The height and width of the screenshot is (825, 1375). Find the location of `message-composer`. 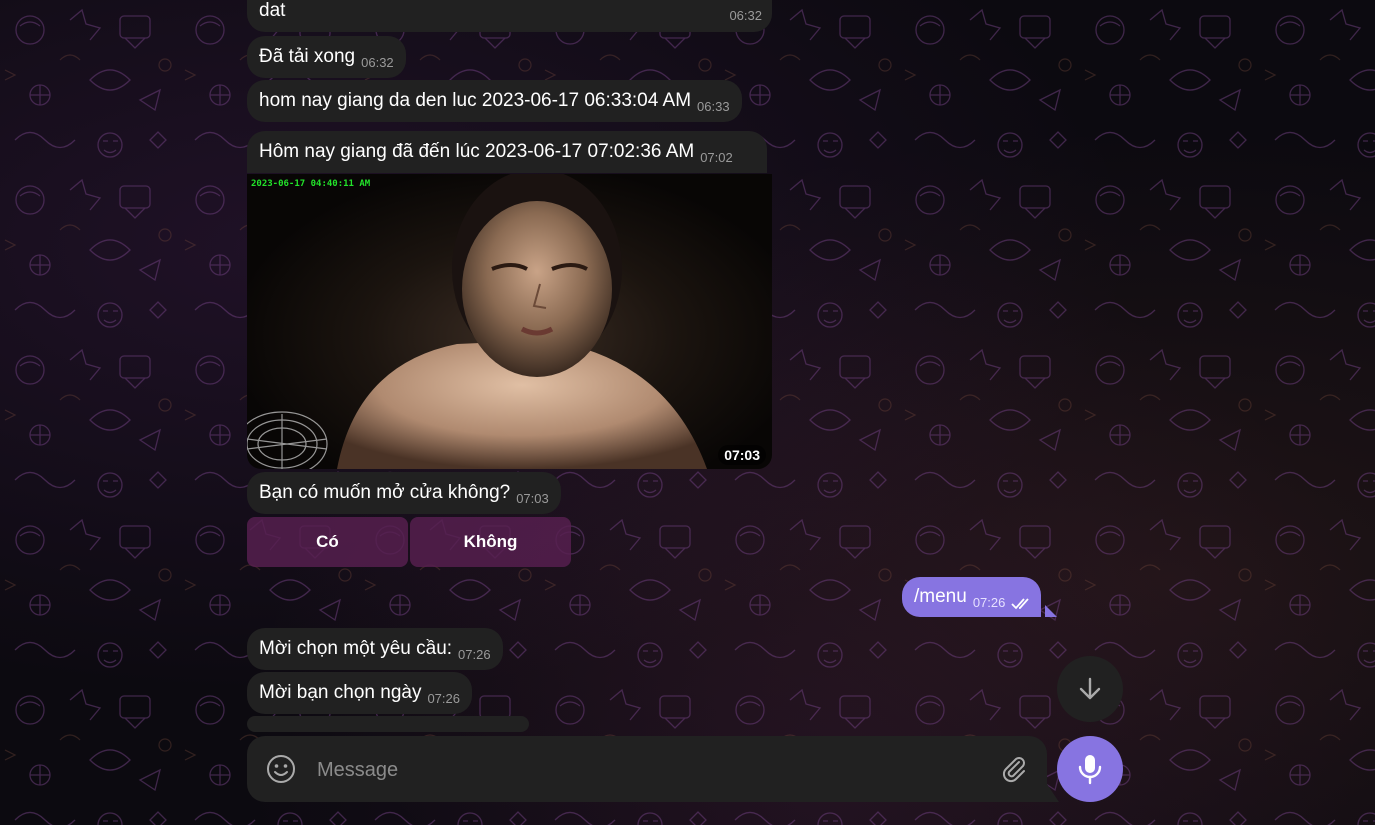

message-composer is located at coordinates (647, 769).